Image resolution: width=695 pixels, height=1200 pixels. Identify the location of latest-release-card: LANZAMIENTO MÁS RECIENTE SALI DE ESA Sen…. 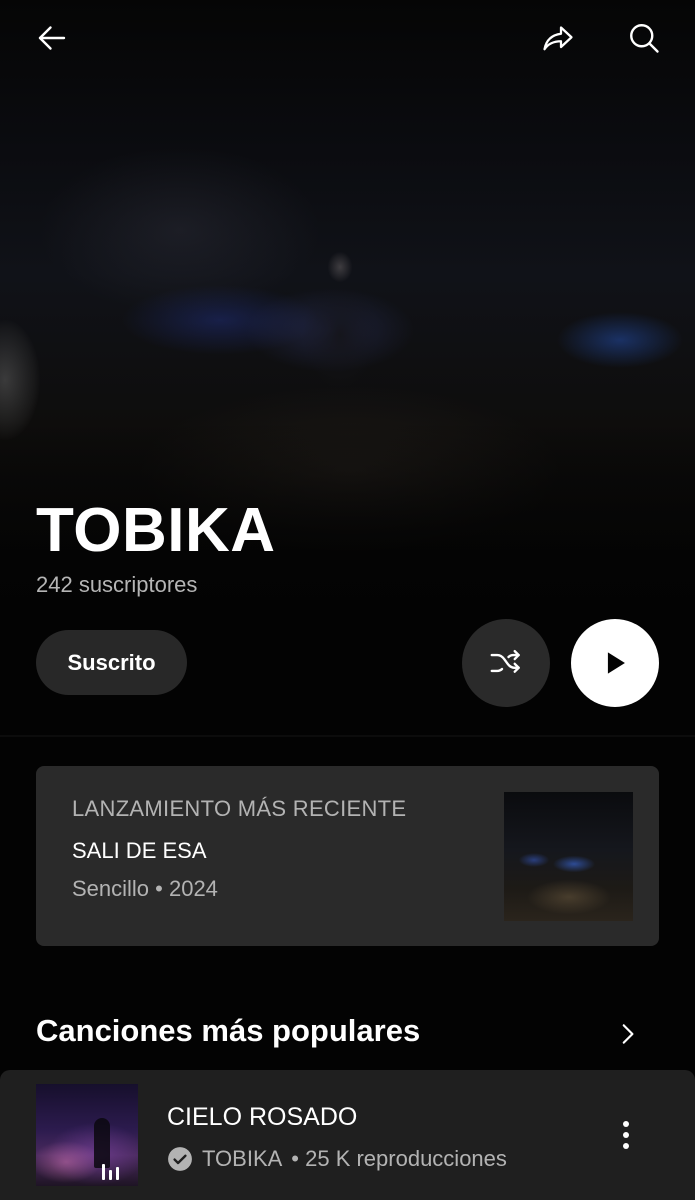
(347, 856).